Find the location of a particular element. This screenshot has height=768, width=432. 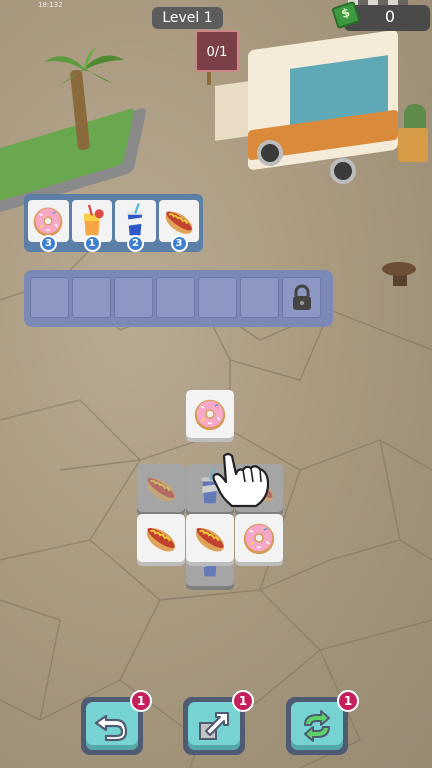

progress-sign-text: 0/1 is located at coordinates (217, 52).